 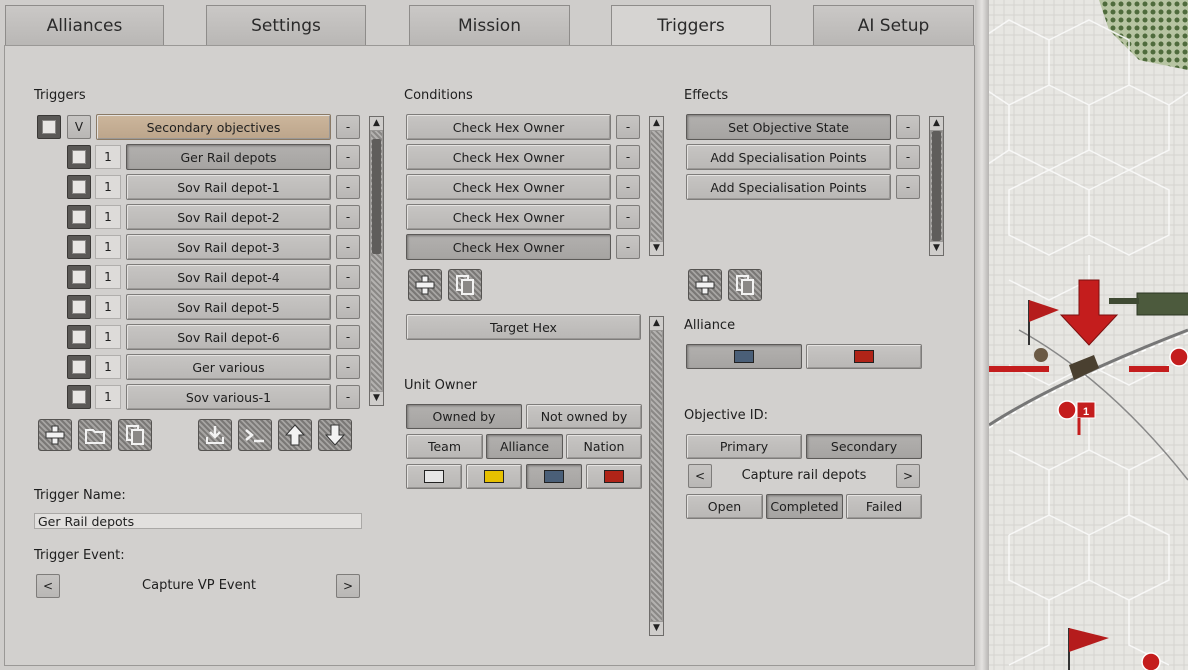 What do you see at coordinates (228, 337) in the screenshot?
I see `trigger-item: Sov Rail depot-6` at bounding box center [228, 337].